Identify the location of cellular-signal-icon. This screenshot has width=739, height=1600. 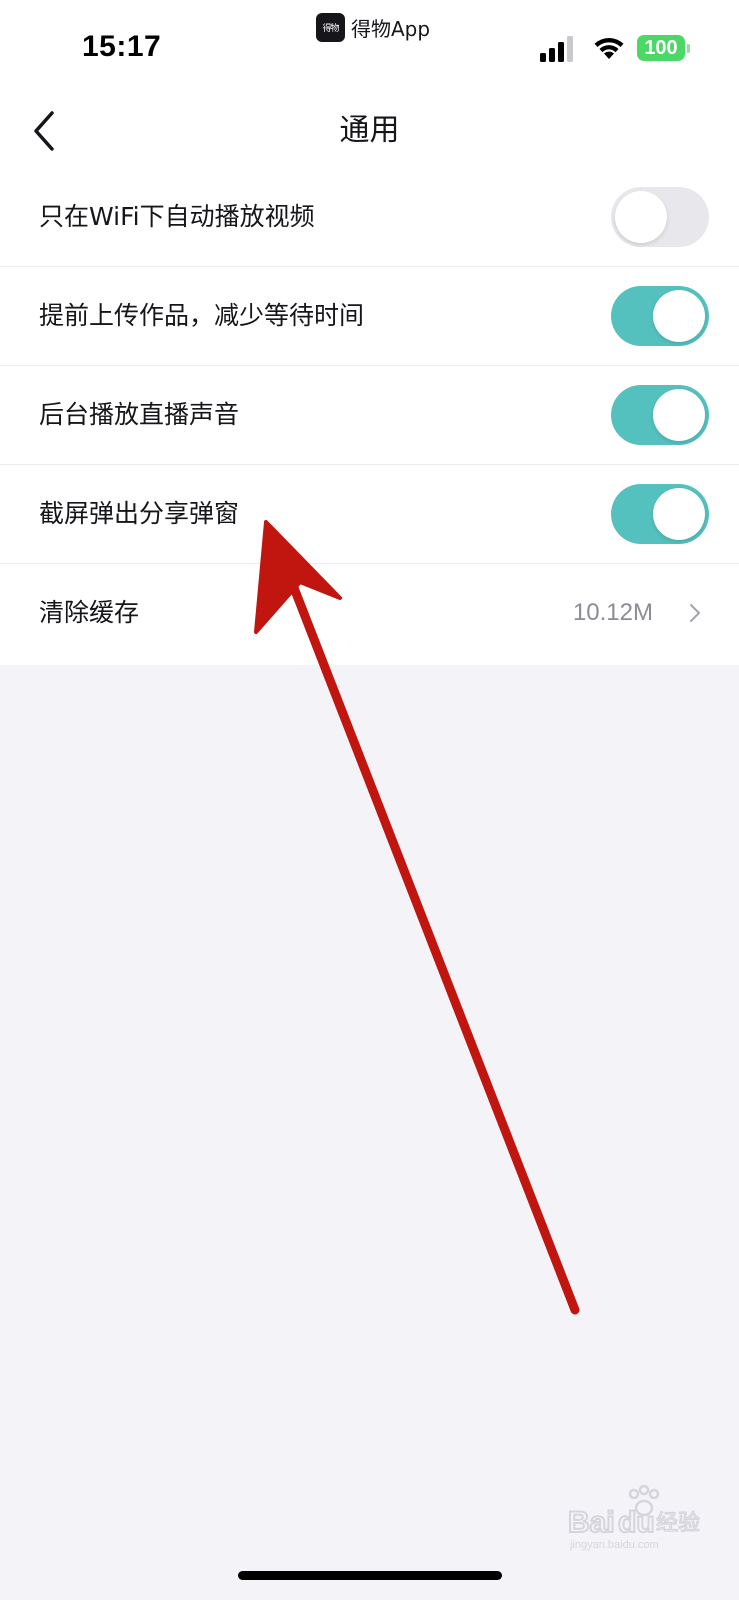
(556, 49).